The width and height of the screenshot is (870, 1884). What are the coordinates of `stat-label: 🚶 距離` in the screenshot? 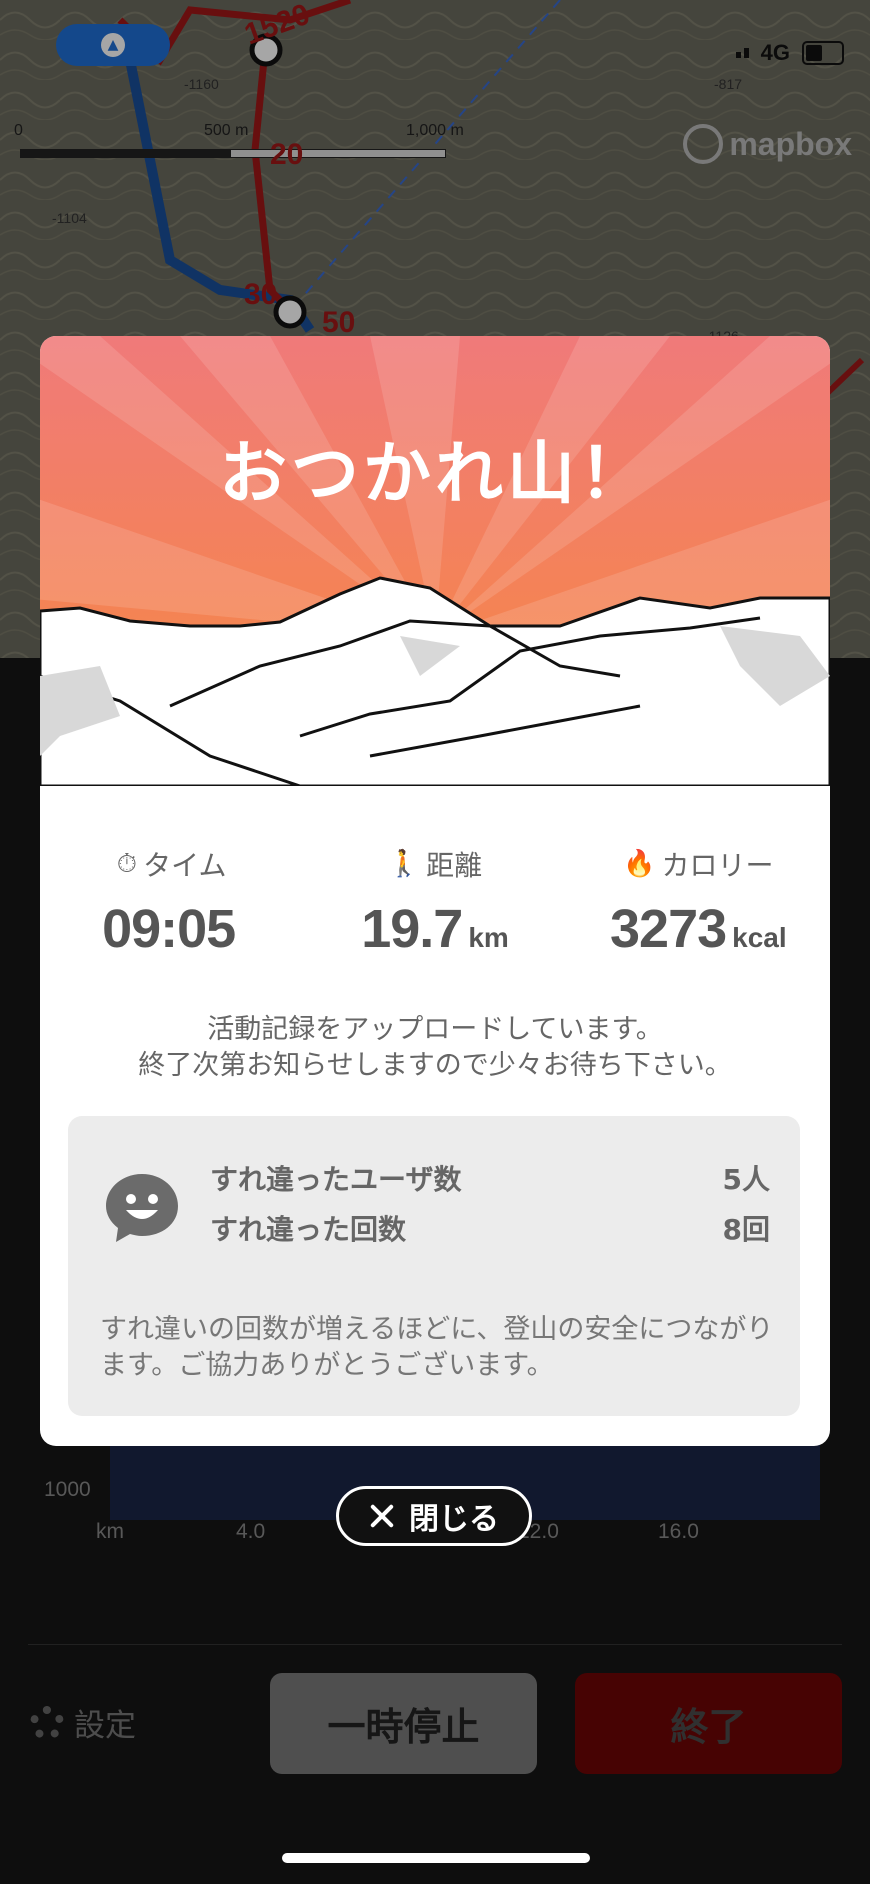 It's located at (435, 865).